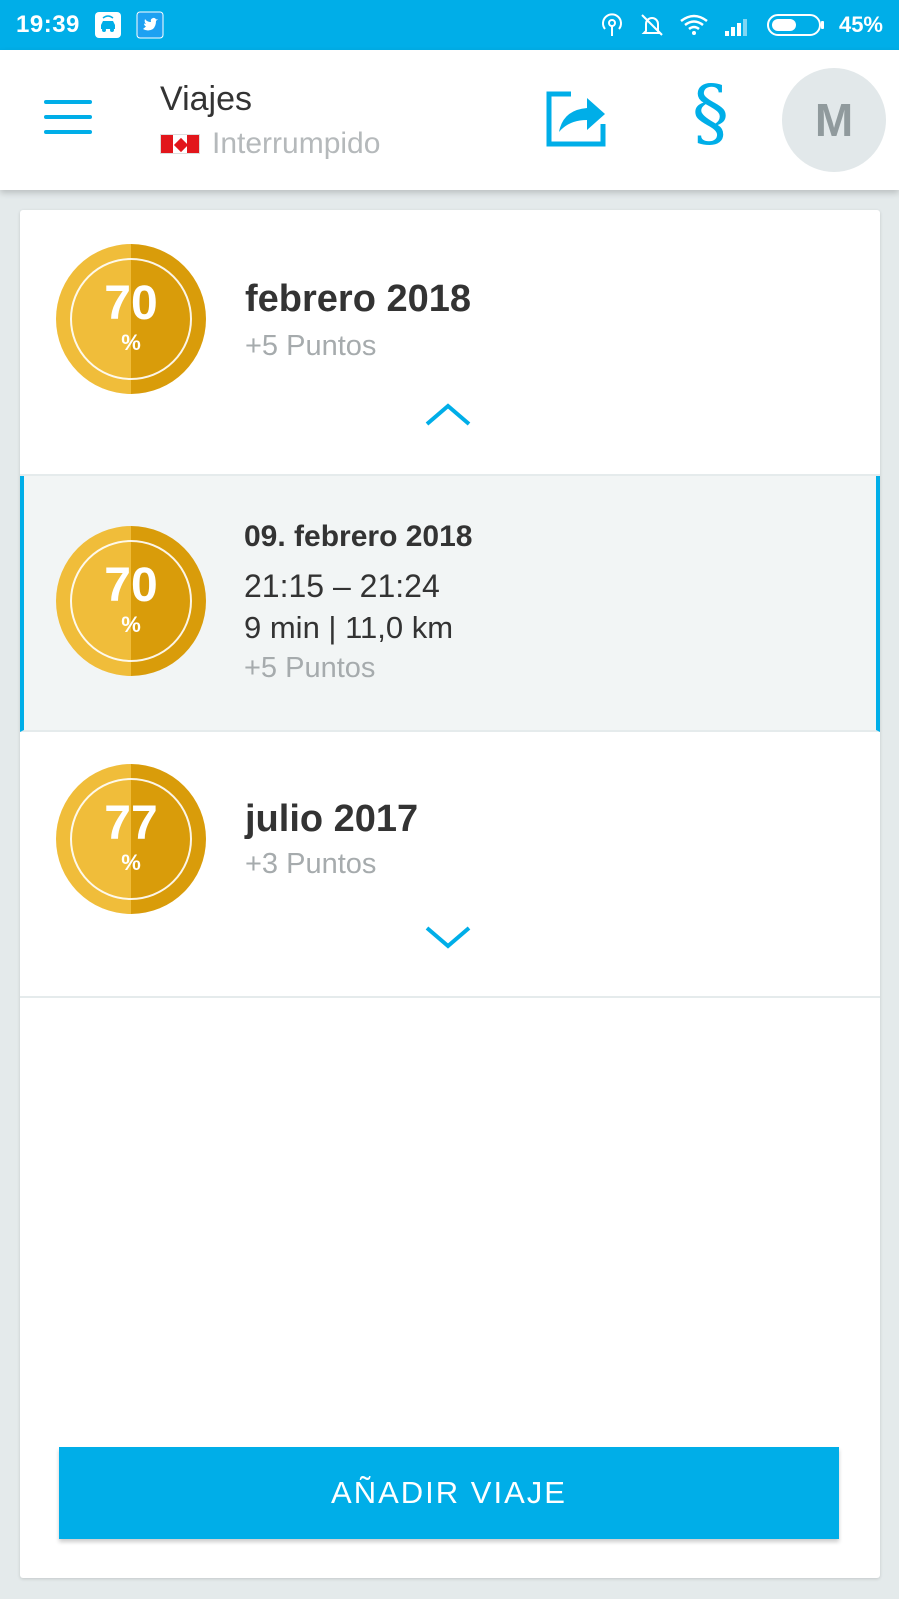 The height and width of the screenshot is (1599, 899). Describe the element at coordinates (150, 25) in the screenshot. I see `twitter-icon` at that location.